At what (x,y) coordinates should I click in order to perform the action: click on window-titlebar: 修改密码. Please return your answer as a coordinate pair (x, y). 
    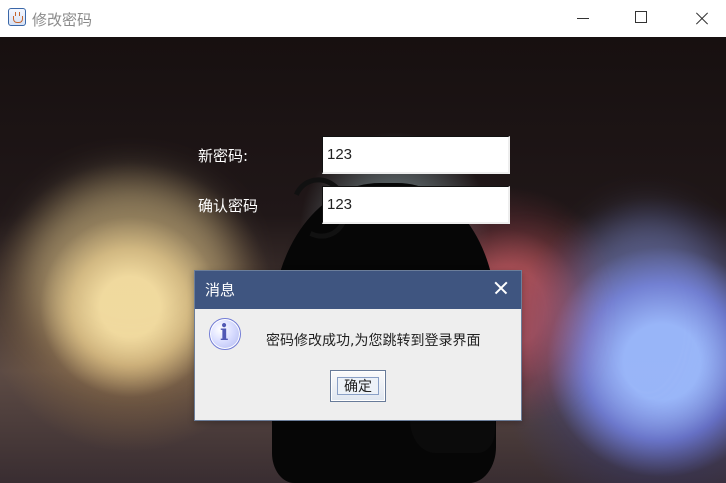
    Looking at the image, I should click on (363, 18).